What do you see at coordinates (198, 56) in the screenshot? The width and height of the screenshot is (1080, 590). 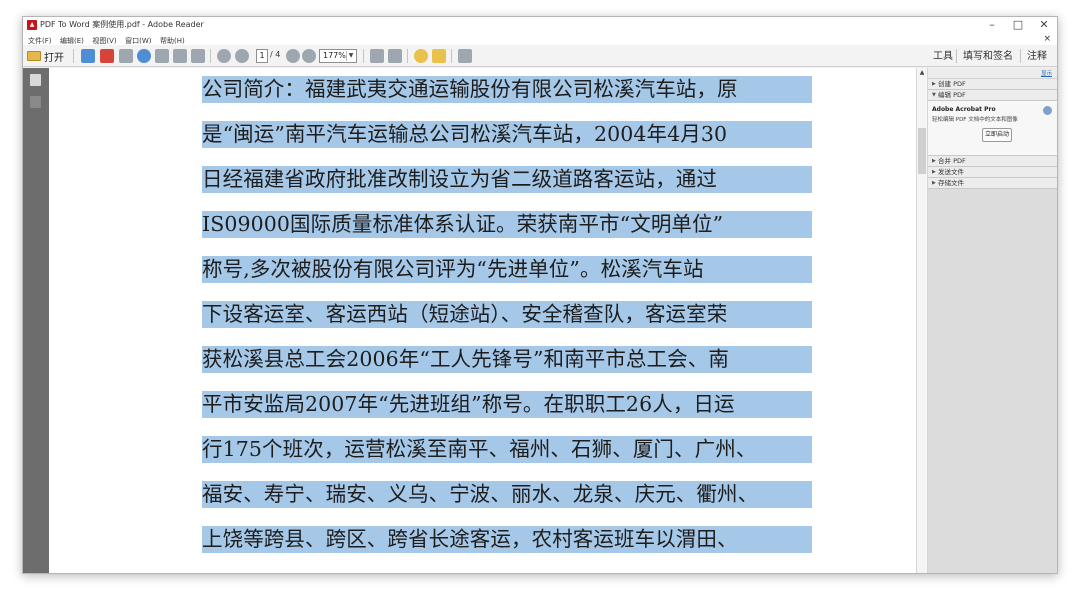 I see `email-icon` at bounding box center [198, 56].